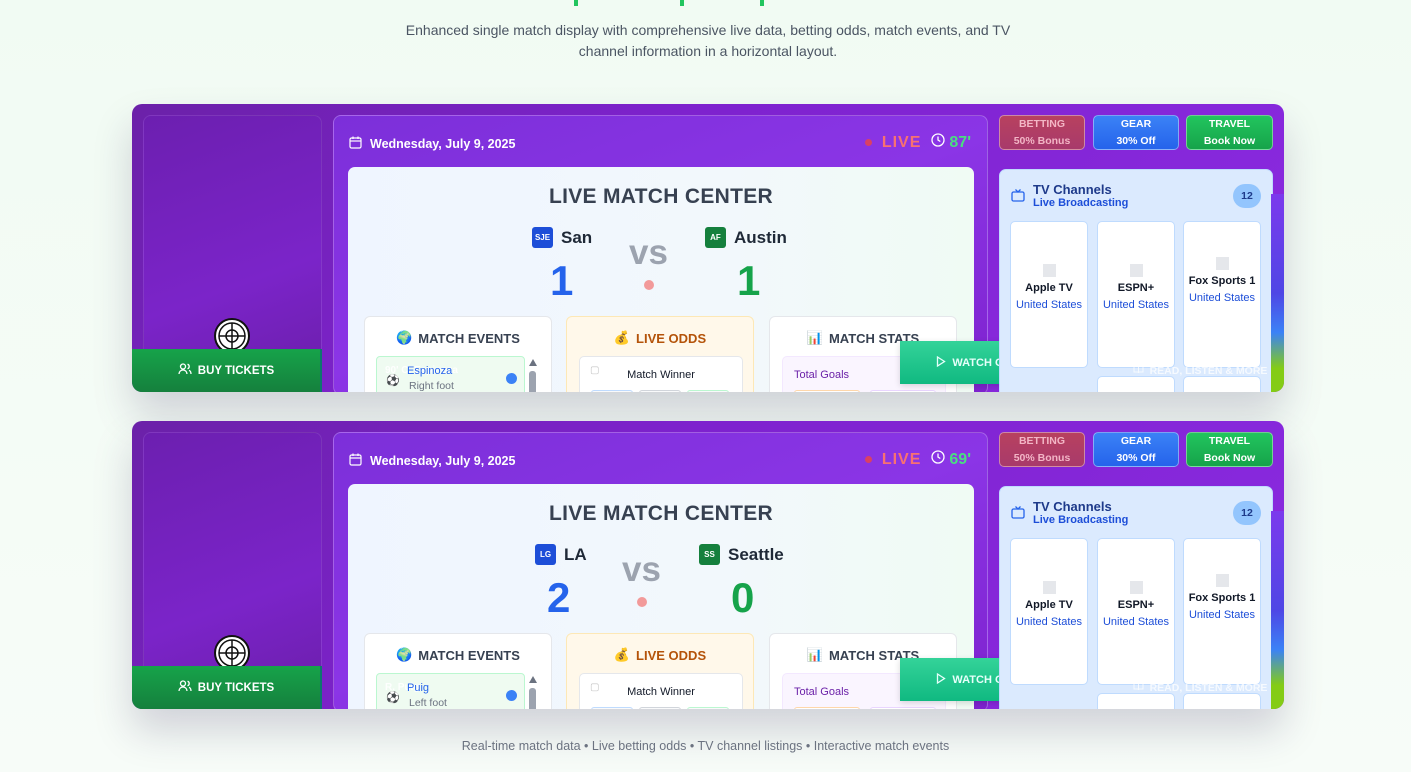  Describe the element at coordinates (648, 252) in the screenshot. I see `versus-label: vs` at that location.